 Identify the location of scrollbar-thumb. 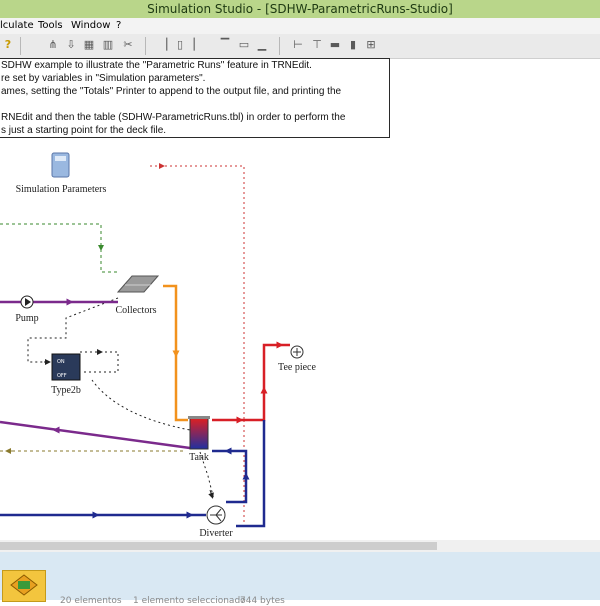
(218, 546).